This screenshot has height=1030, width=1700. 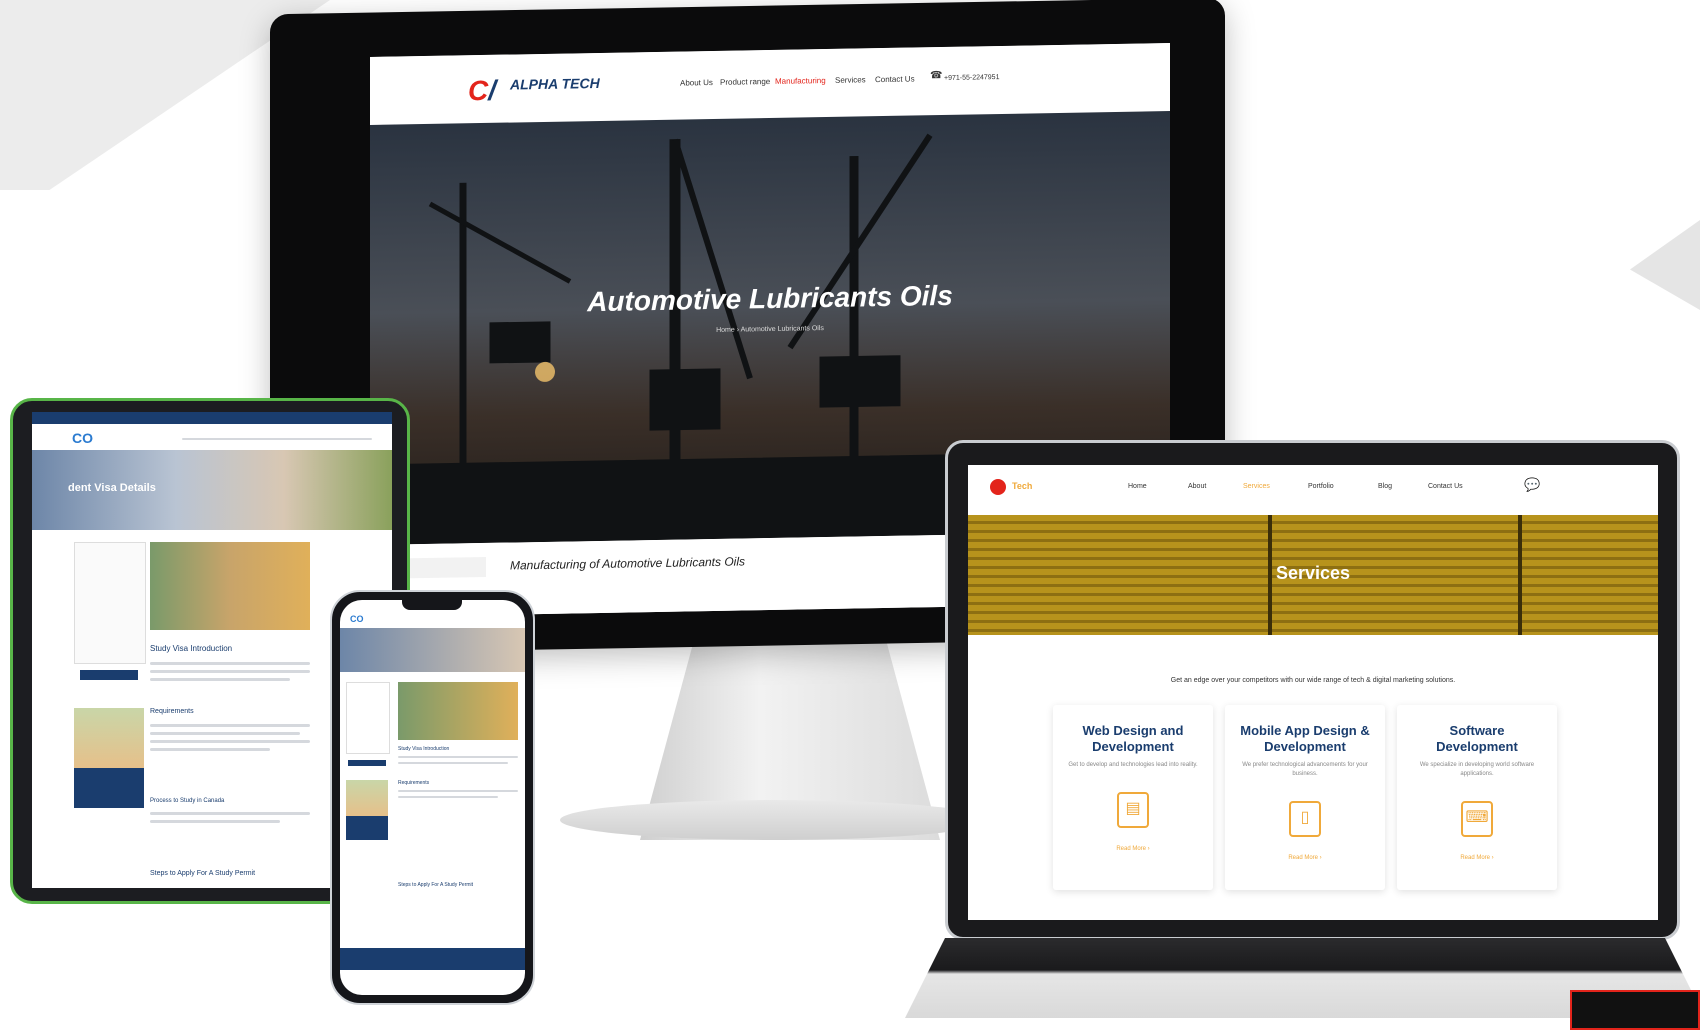 What do you see at coordinates (1197, 486) in the screenshot?
I see `laptop-nav-about: About` at bounding box center [1197, 486].